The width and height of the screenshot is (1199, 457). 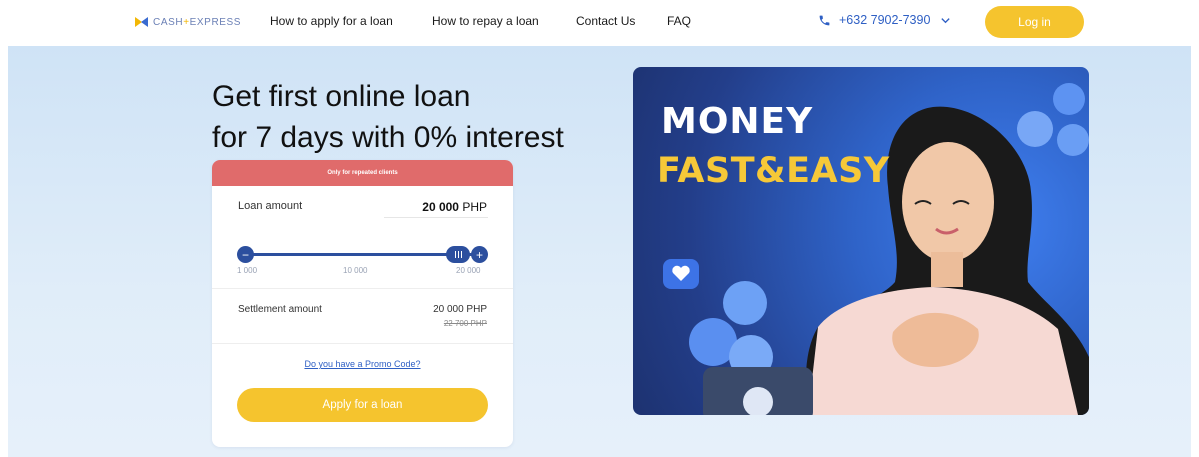 I want to click on logo-mark-icon, so click(x=142, y=22).